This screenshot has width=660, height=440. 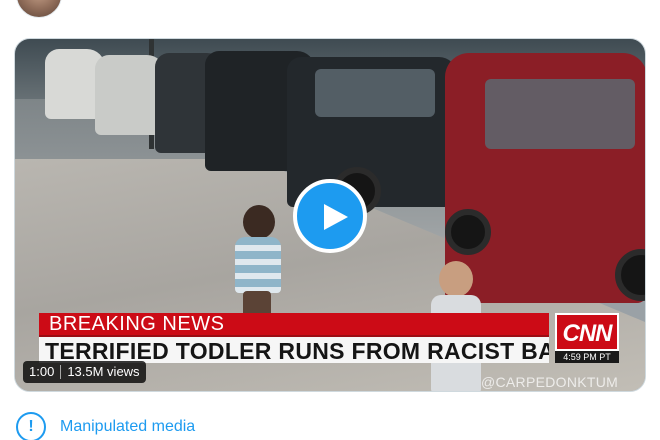 I want to click on play-button, so click(x=330, y=216).